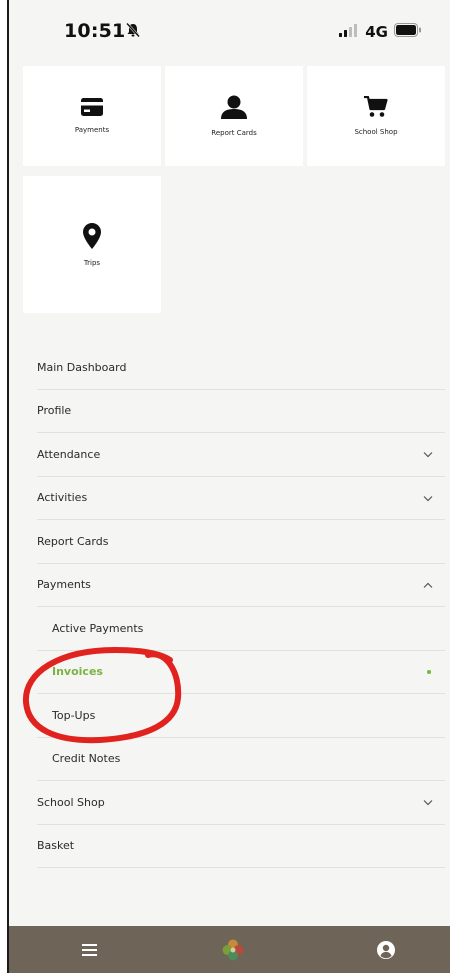  Describe the element at coordinates (92, 262) in the screenshot. I see `tile-label: Trips` at that location.